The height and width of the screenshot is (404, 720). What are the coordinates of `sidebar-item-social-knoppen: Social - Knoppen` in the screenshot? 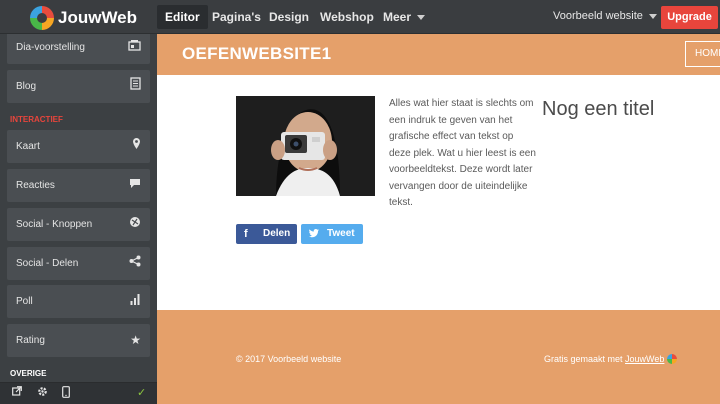 It's located at (78, 224).